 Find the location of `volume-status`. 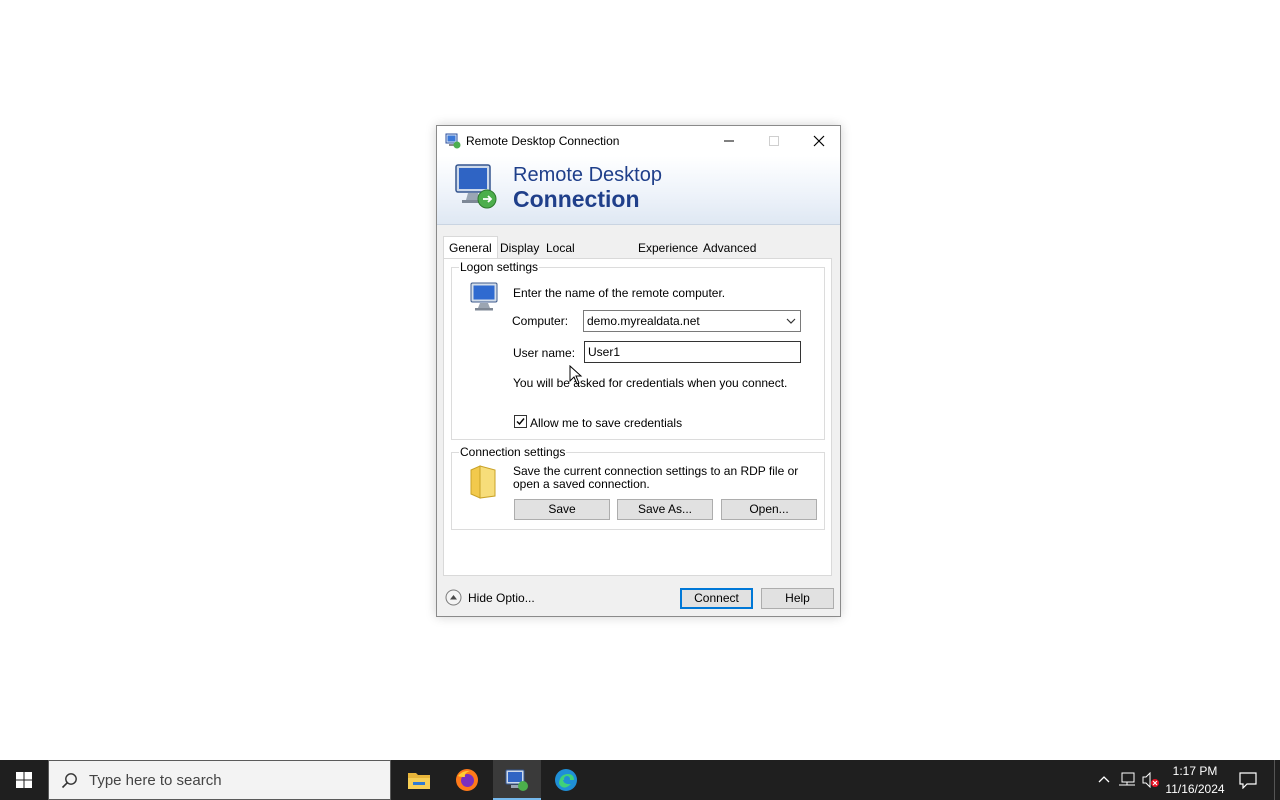

volume-status is located at coordinates (1151, 780).